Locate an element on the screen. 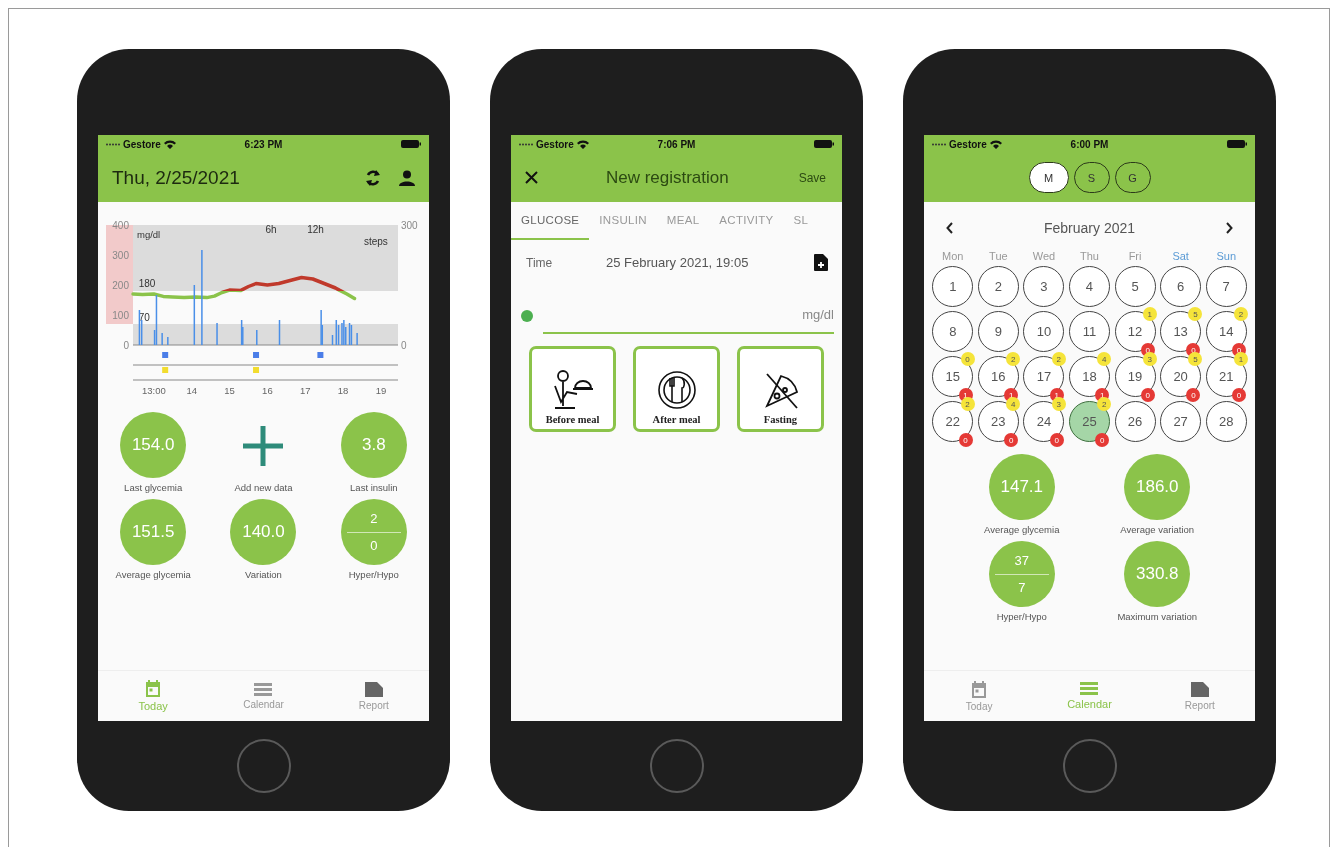  x-tick-label: 18 is located at coordinates (343, 390).